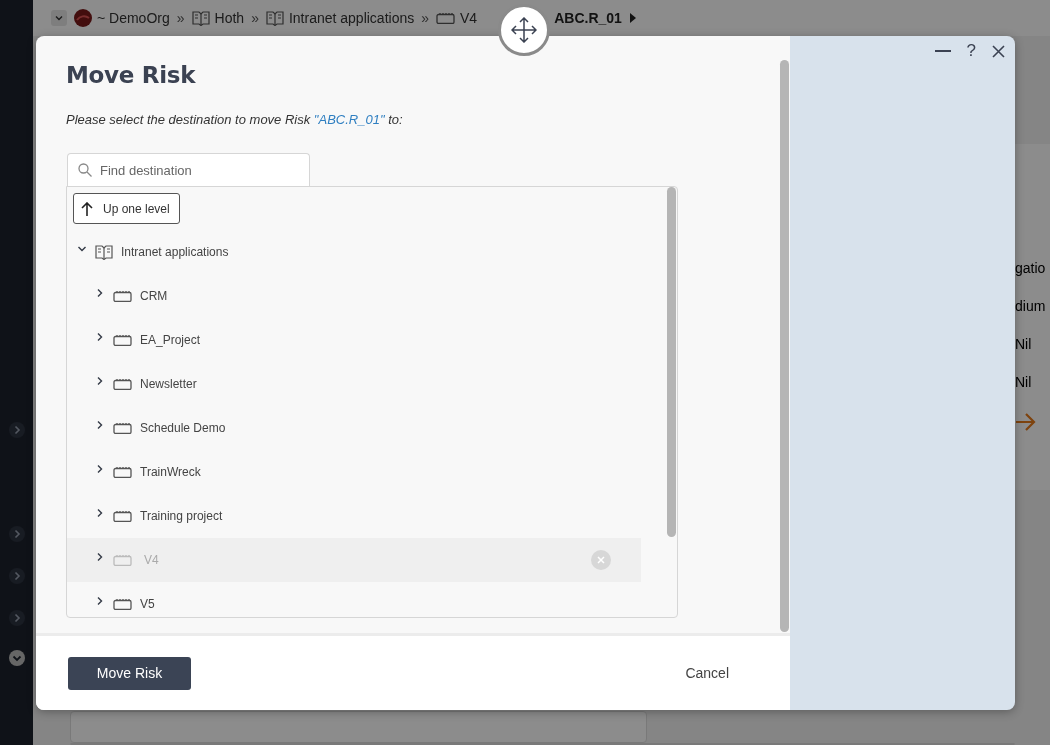 This screenshot has width=1050, height=745. What do you see at coordinates (218, 18) in the screenshot?
I see `breadcrumb-item: Hoth` at bounding box center [218, 18].